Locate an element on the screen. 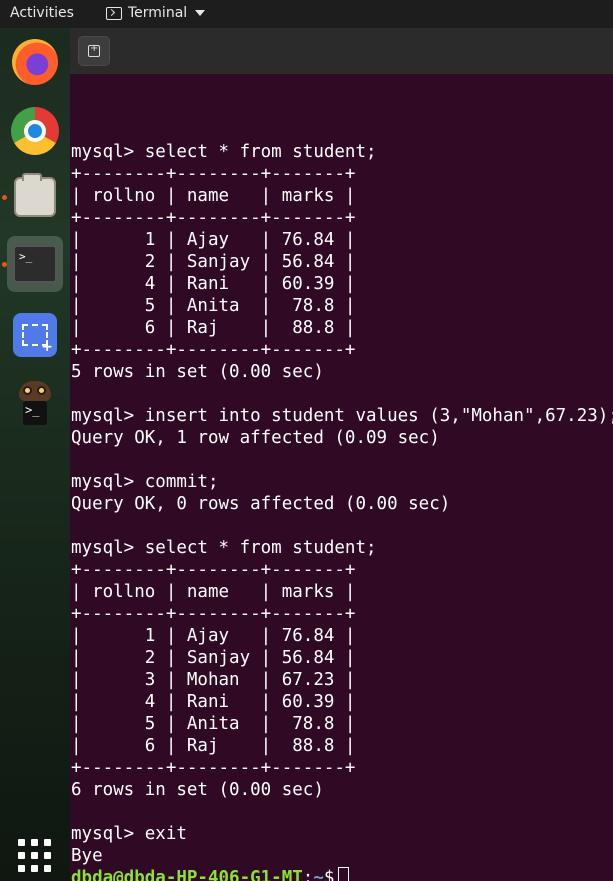 This screenshot has width=613, height=881. activities-button: Activities is located at coordinates (42, 13).